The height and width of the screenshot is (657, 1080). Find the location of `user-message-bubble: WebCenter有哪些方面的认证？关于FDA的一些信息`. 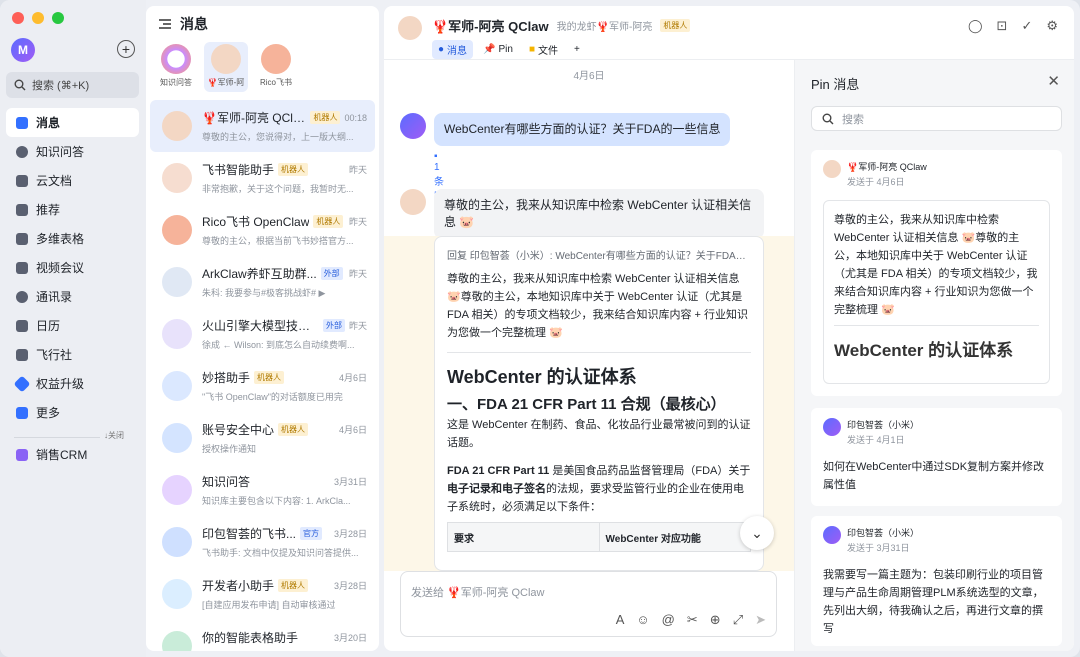

user-message-bubble: WebCenter有哪些方面的认证？关于FDA的一些信息 is located at coordinates (582, 129).